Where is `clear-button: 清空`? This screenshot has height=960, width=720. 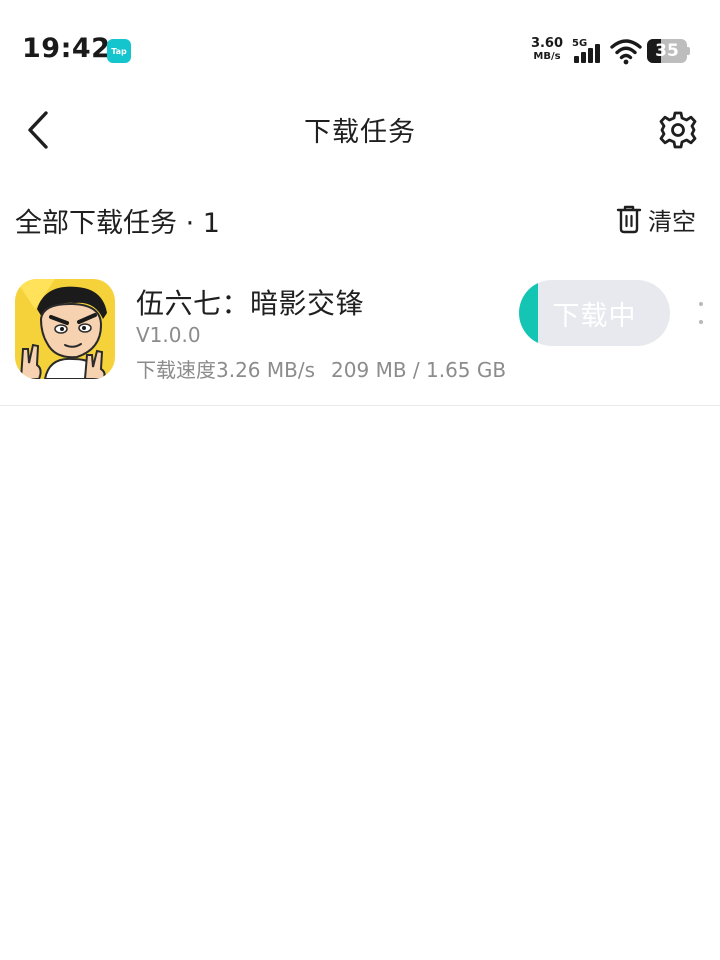
clear-button: 清空 is located at coordinates (656, 219).